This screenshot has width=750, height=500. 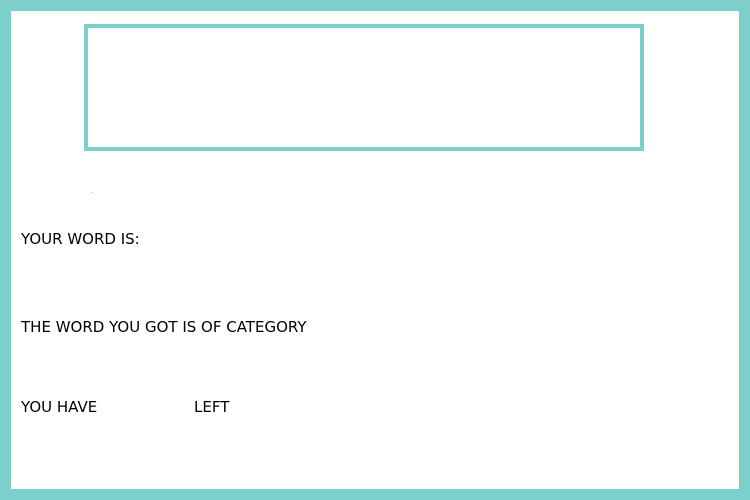 What do you see at coordinates (80, 239) in the screenshot?
I see `word-label: YOUR WORD IS:` at bounding box center [80, 239].